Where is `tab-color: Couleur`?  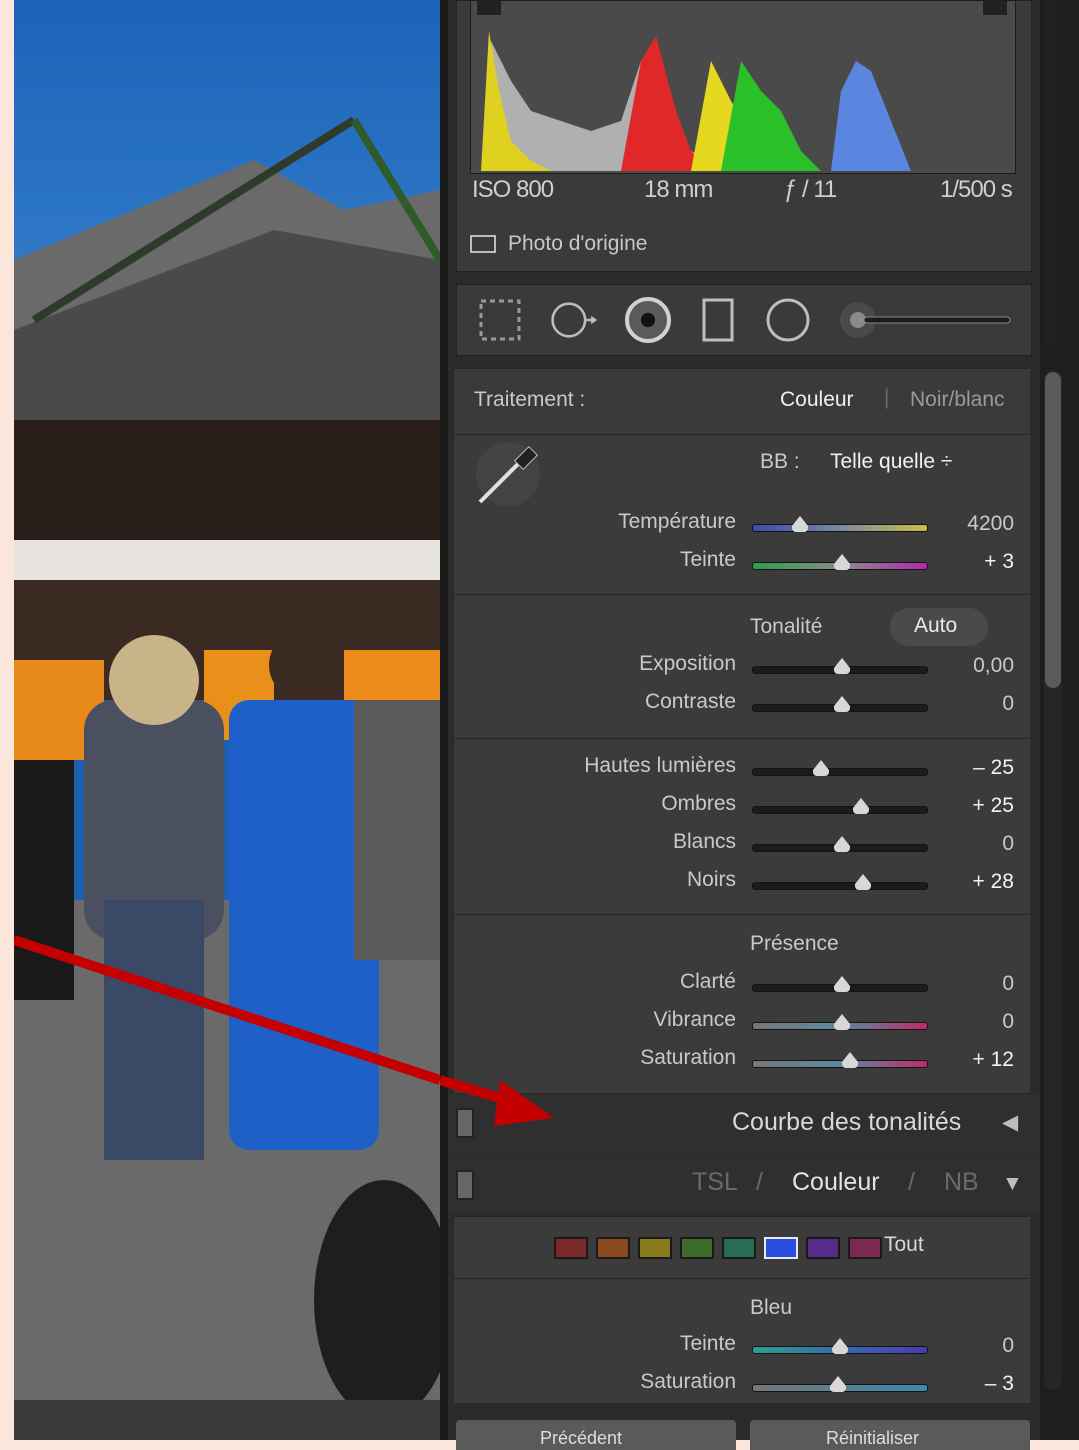 tab-color: Couleur is located at coordinates (836, 1182).